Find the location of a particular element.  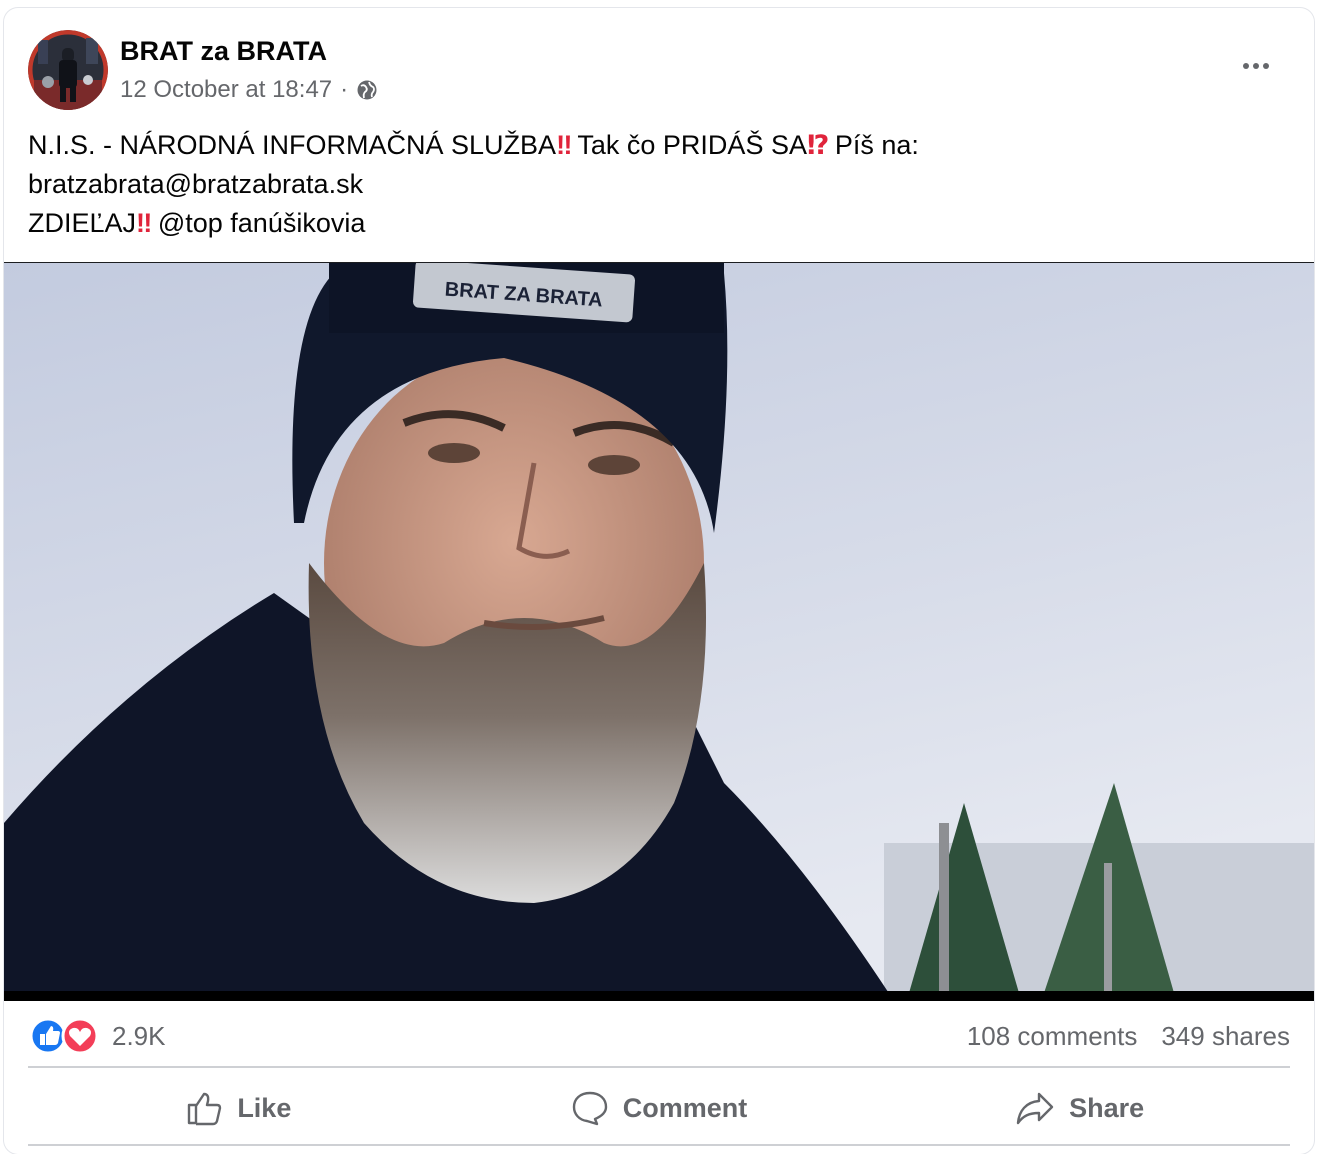

like-icon is located at coordinates (48, 1036).